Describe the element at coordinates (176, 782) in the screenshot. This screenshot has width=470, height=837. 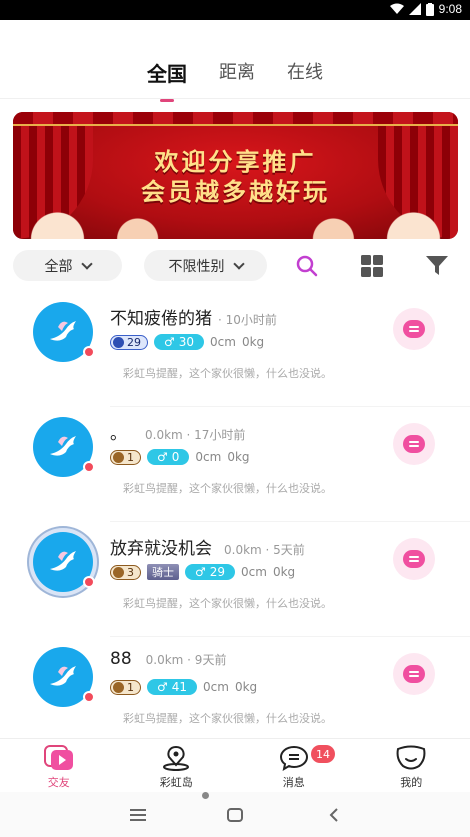
I see `nav-label: 彩虹岛` at that location.